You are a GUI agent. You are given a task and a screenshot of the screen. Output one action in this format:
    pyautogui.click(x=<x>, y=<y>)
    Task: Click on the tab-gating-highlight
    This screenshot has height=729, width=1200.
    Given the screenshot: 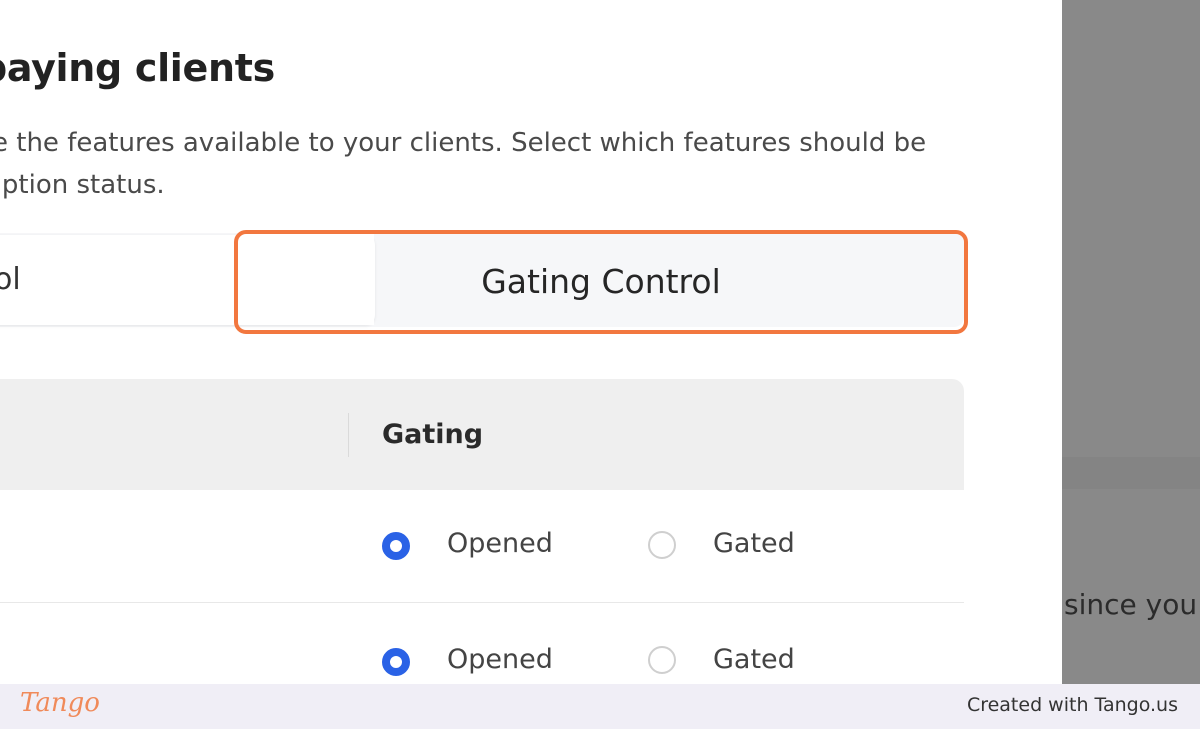 What is the action you would take?
    pyautogui.click(x=601, y=282)
    